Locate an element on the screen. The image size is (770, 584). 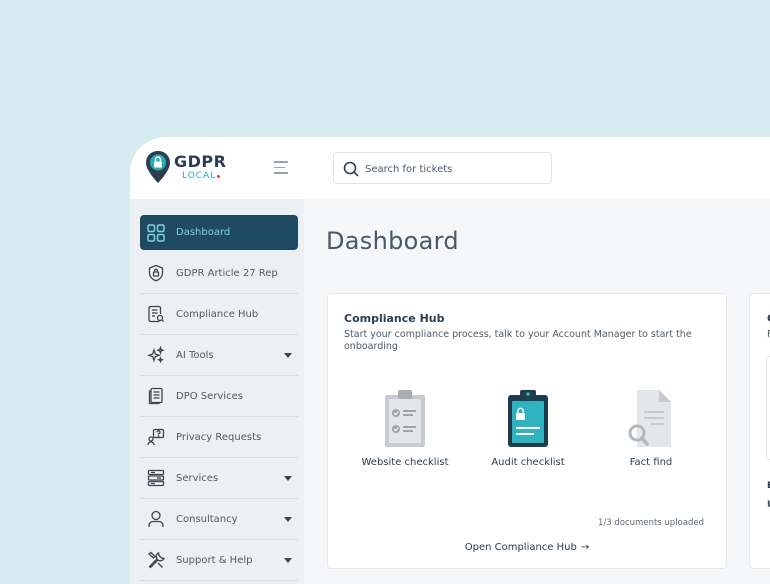
sidebar-item-dashboard: Dashboard is located at coordinates (219, 232).